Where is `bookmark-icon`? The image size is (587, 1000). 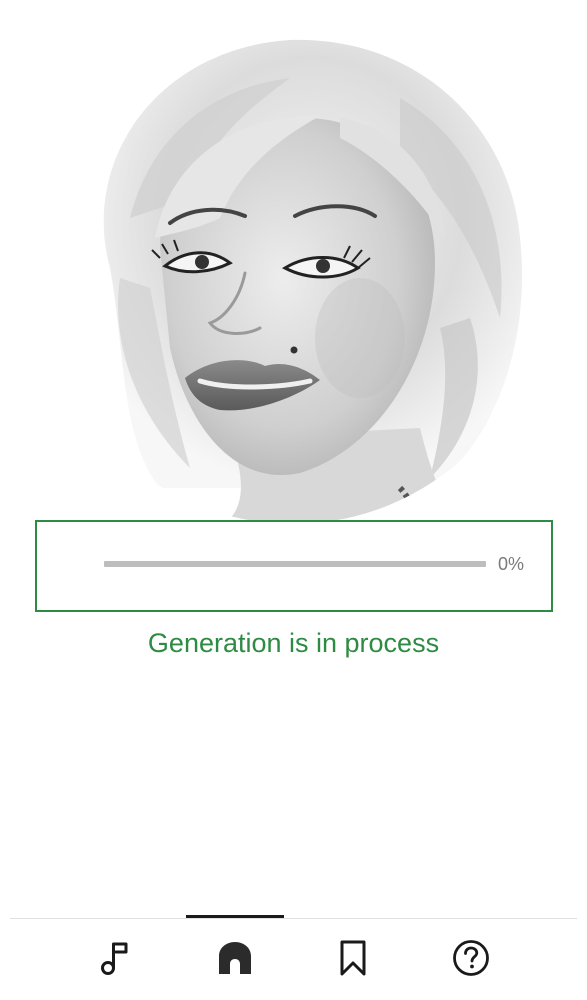
bookmark-icon is located at coordinates (353, 958).